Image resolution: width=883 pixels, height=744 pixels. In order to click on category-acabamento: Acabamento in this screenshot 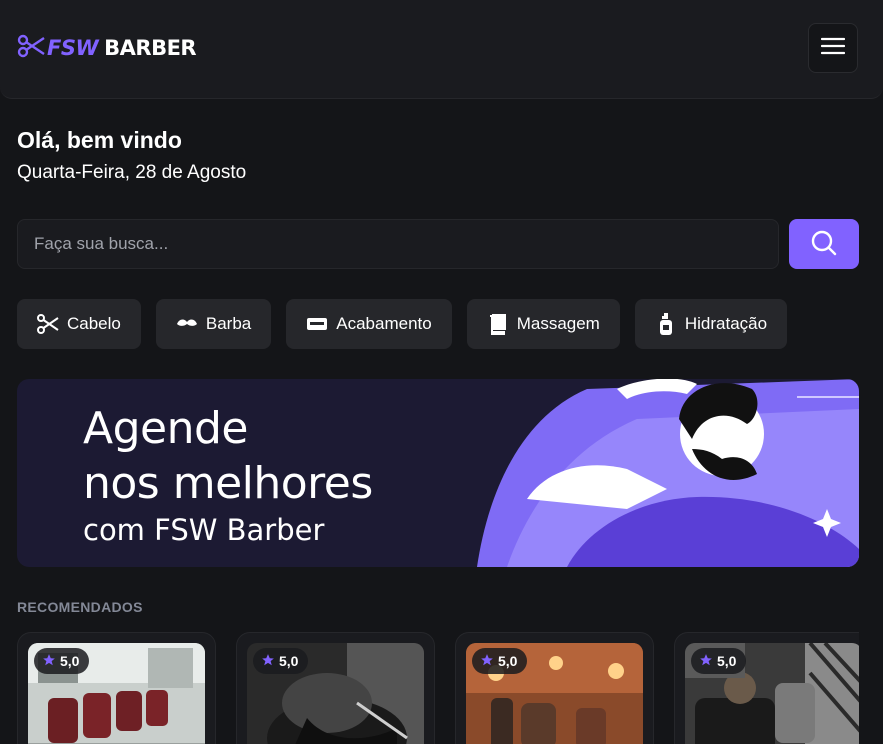, I will do `click(369, 324)`.